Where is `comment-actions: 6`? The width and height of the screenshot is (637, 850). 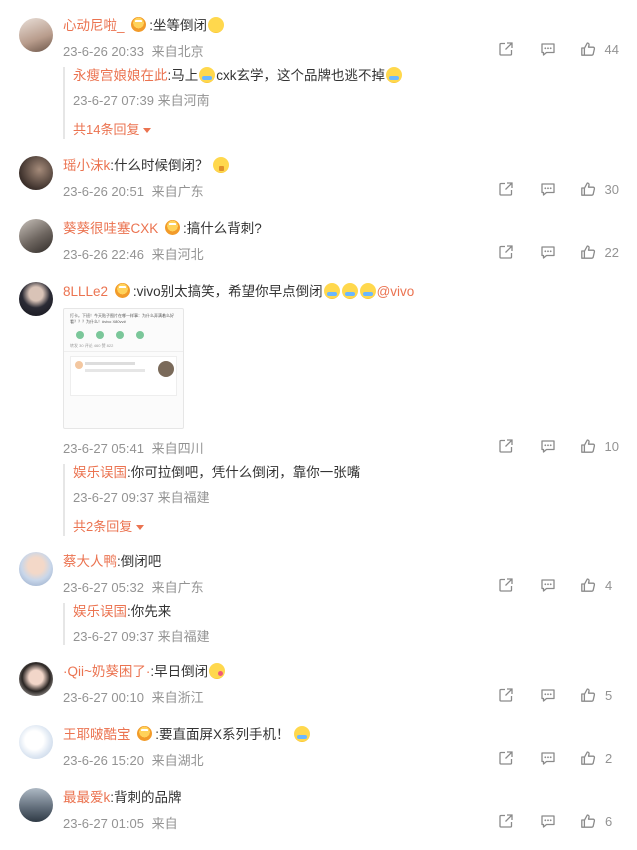
comment-actions: 6 is located at coordinates (545, 821).